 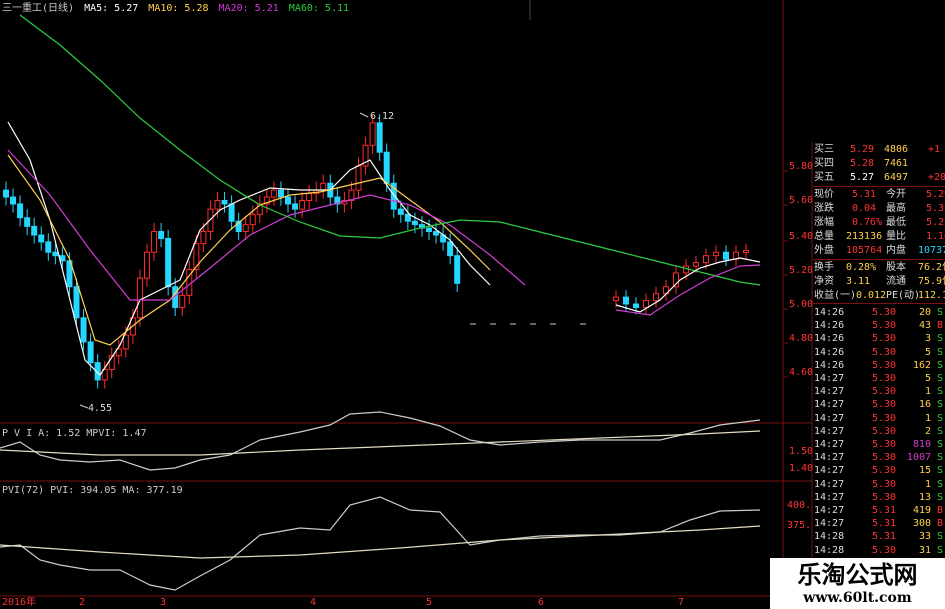 What do you see at coordinates (380, 441) in the screenshot?
I see `pvi-line` at bounding box center [380, 441].